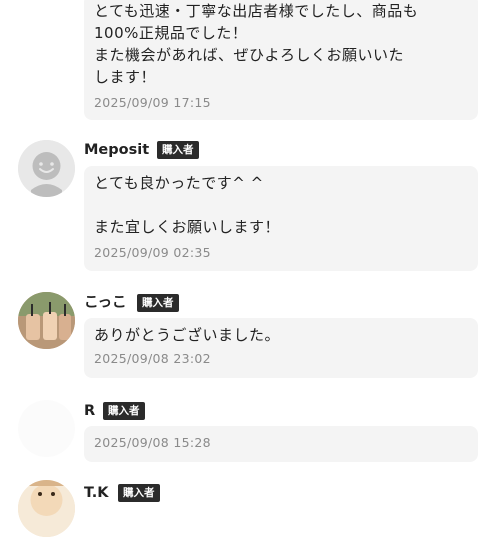  What do you see at coordinates (281, 444) in the screenshot?
I see `review-bubble: 2025/09/08 15:28` at bounding box center [281, 444].